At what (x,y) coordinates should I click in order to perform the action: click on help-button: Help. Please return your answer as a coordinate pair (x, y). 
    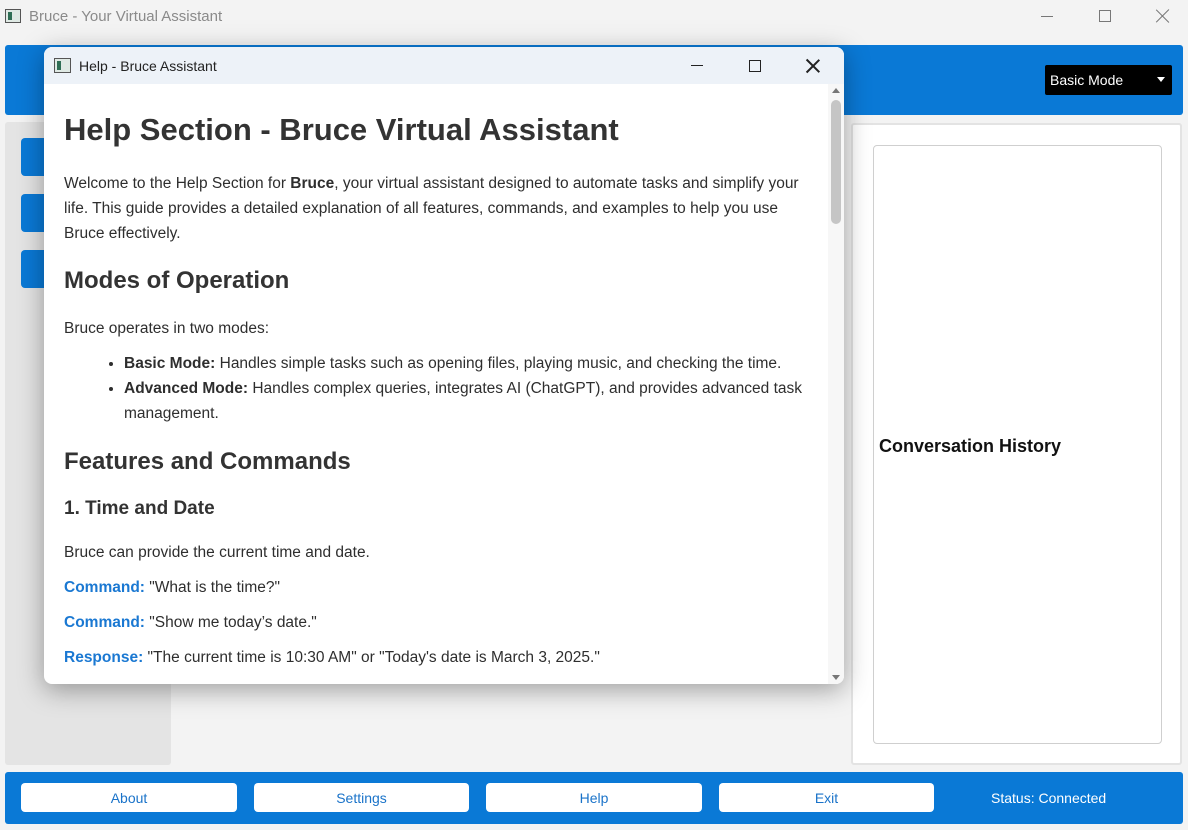
    Looking at the image, I should click on (594, 797).